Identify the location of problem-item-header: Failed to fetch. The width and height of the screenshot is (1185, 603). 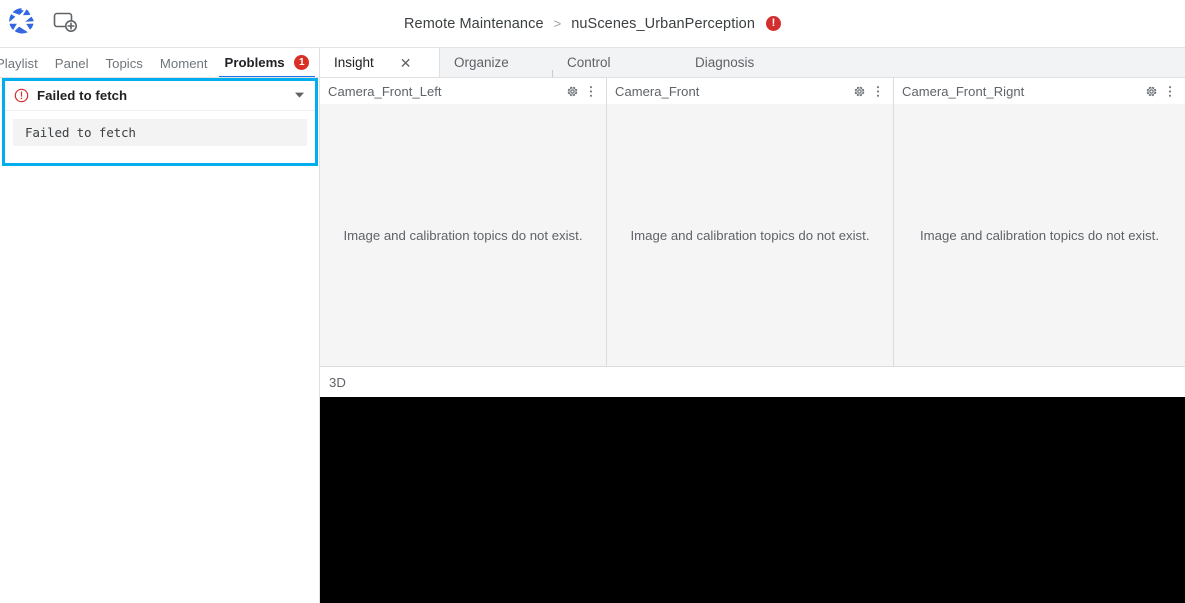
(160, 96).